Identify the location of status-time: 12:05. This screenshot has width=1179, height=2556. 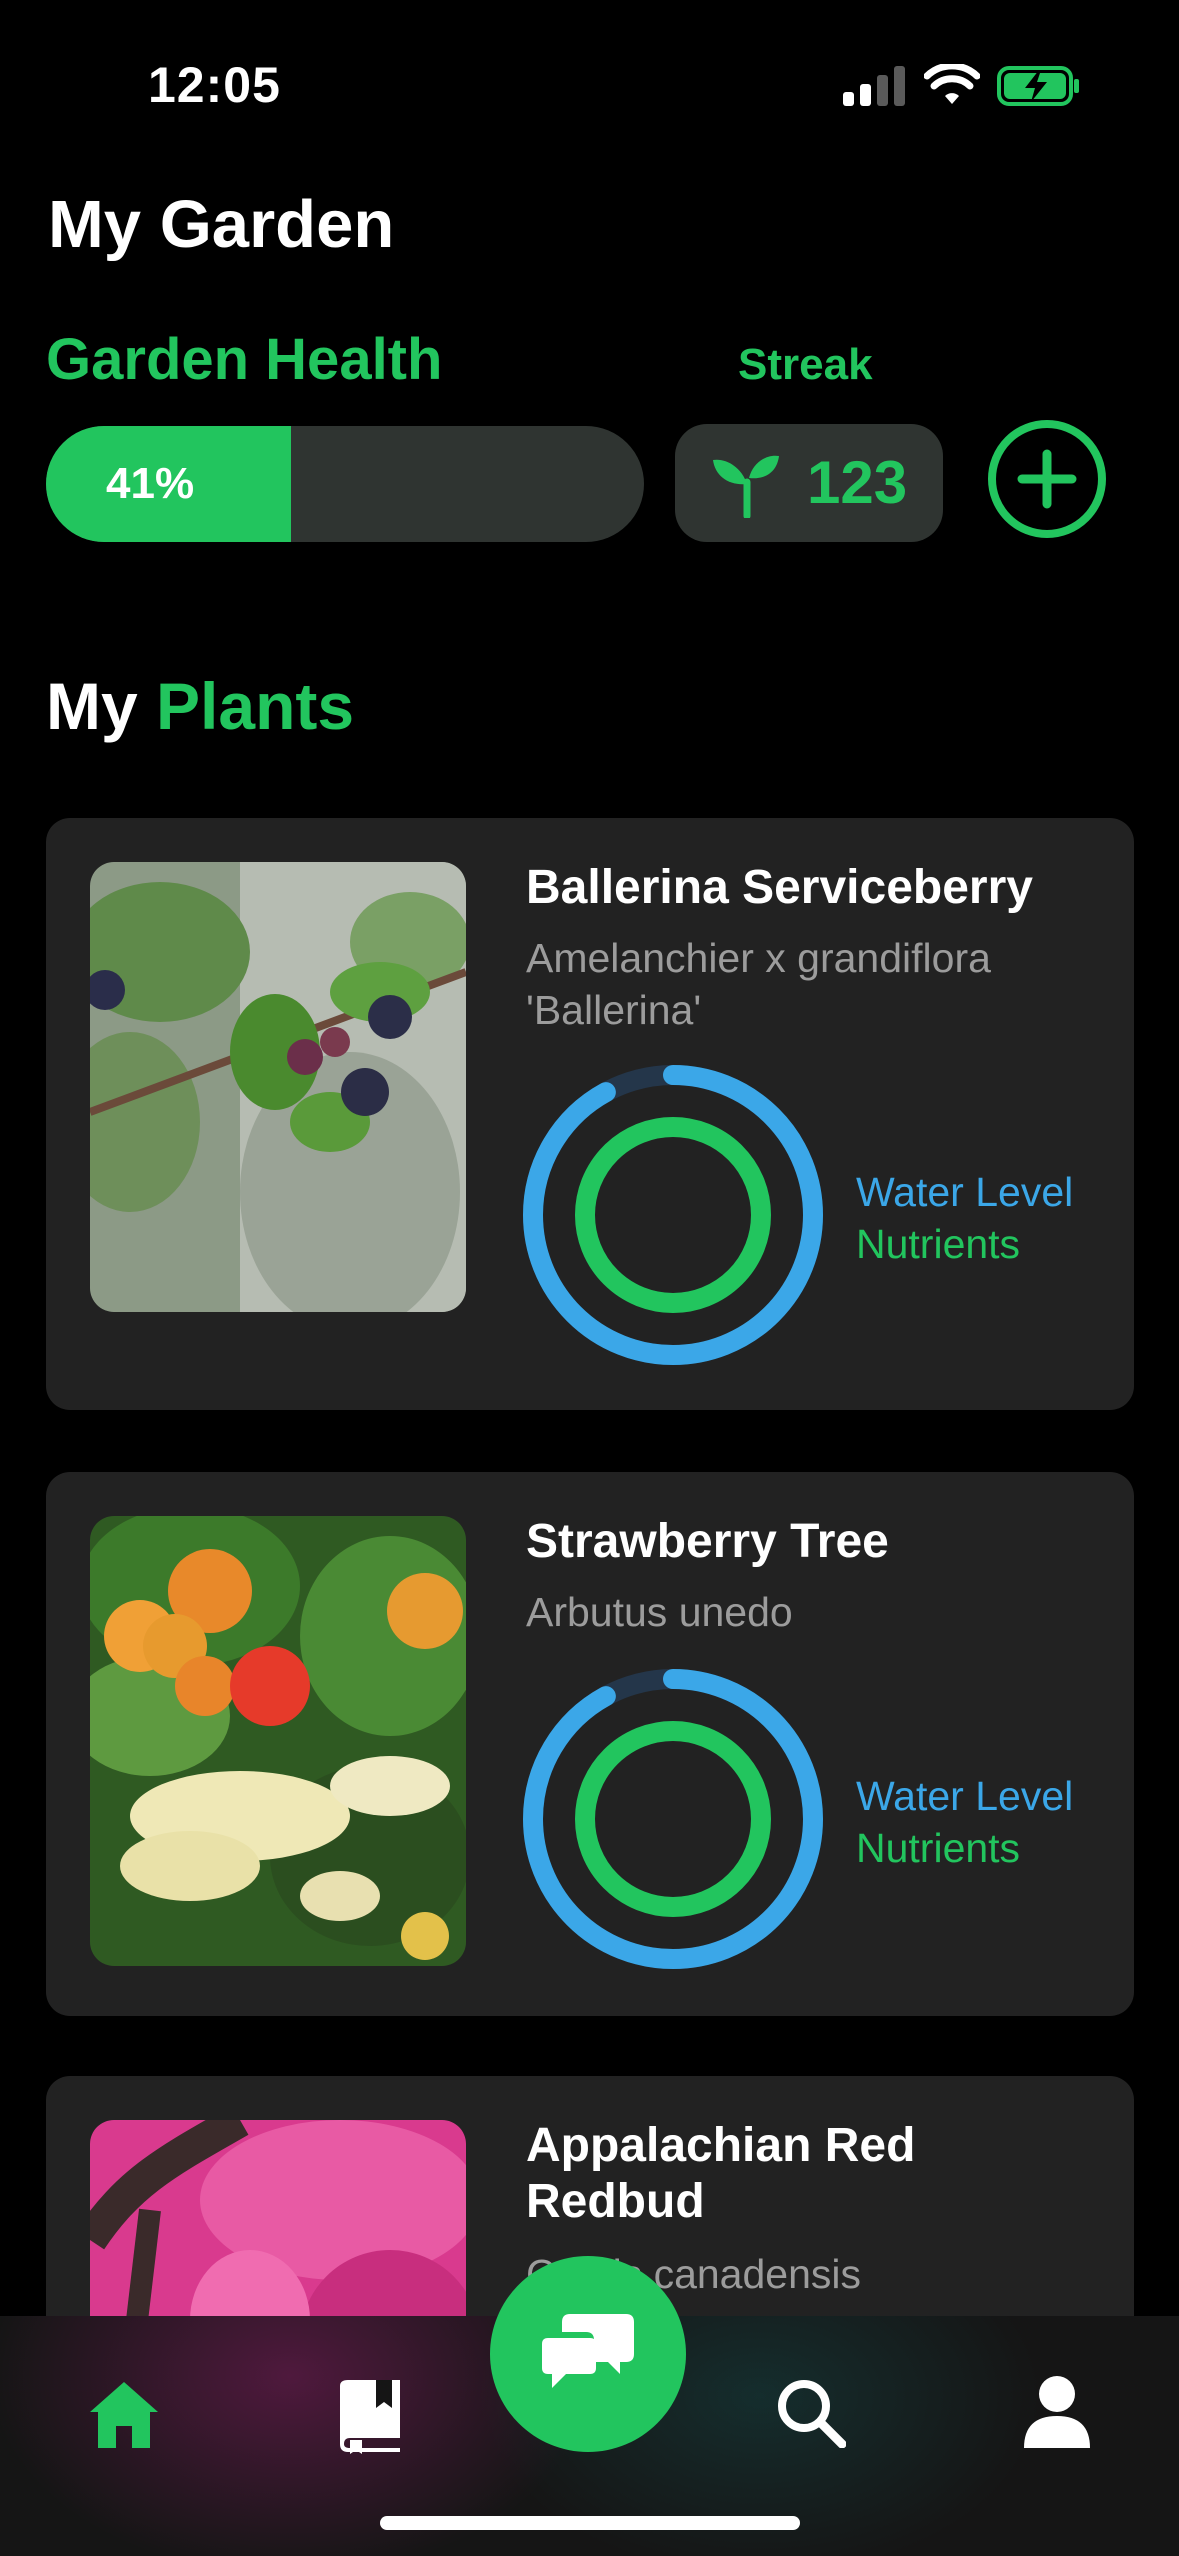
(214, 85).